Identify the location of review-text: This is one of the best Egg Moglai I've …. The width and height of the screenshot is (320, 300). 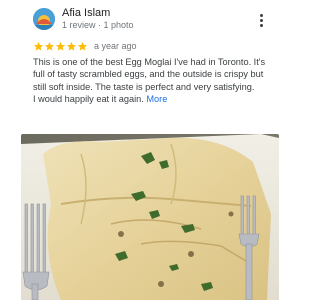
(155, 80).